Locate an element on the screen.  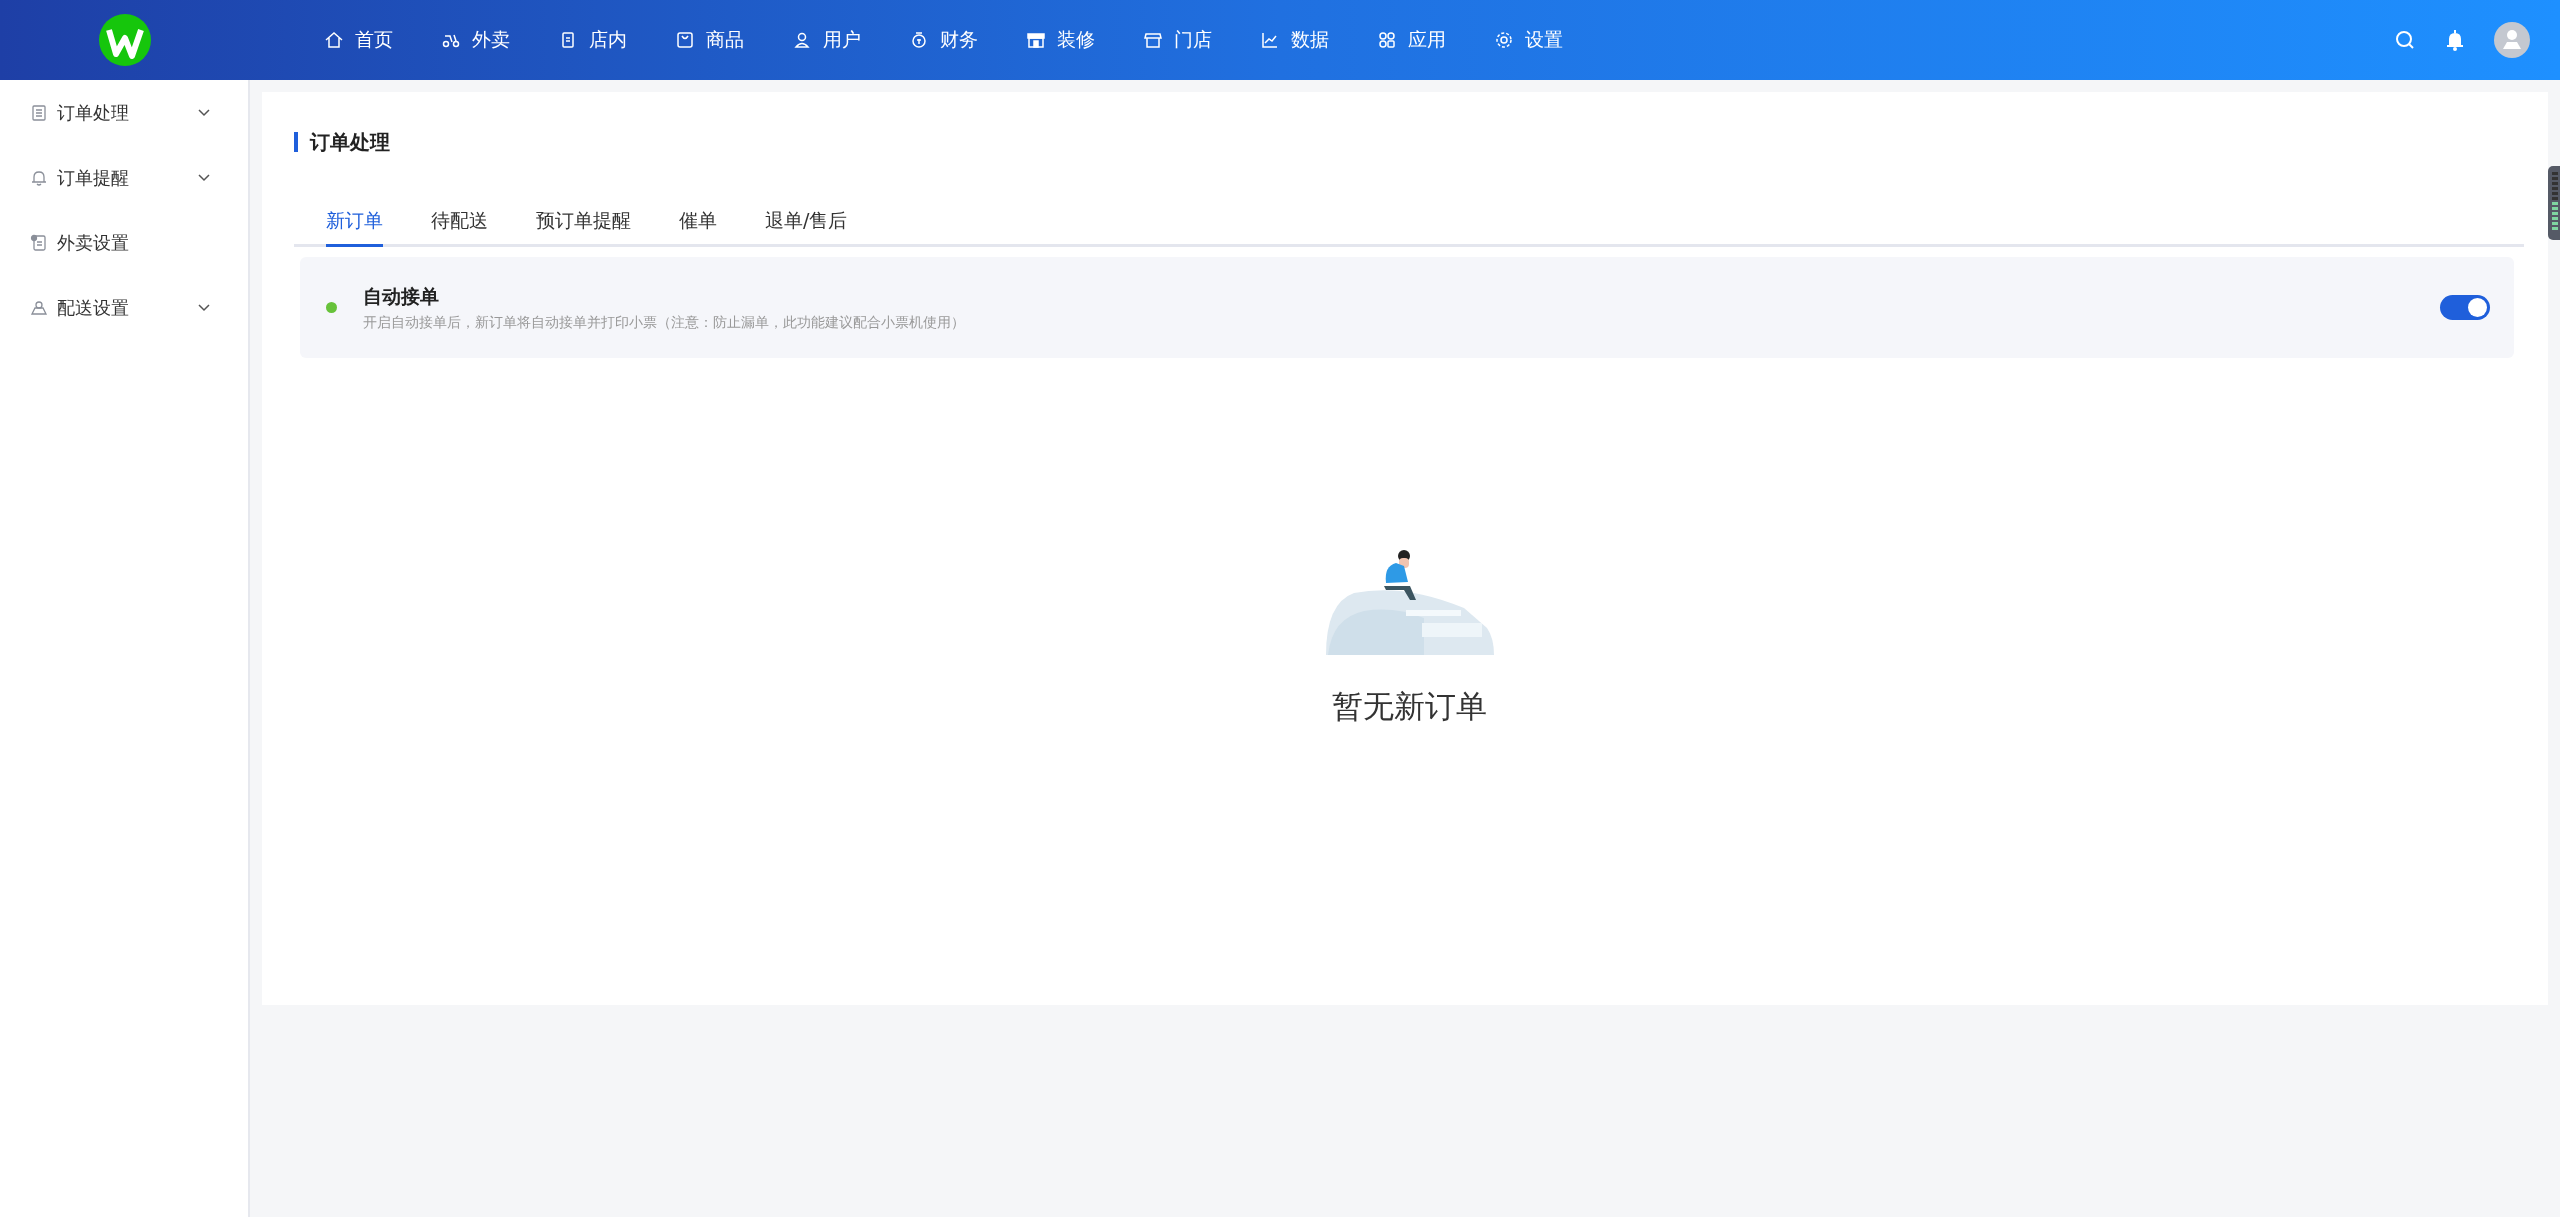
status-dot is located at coordinates (331, 307).